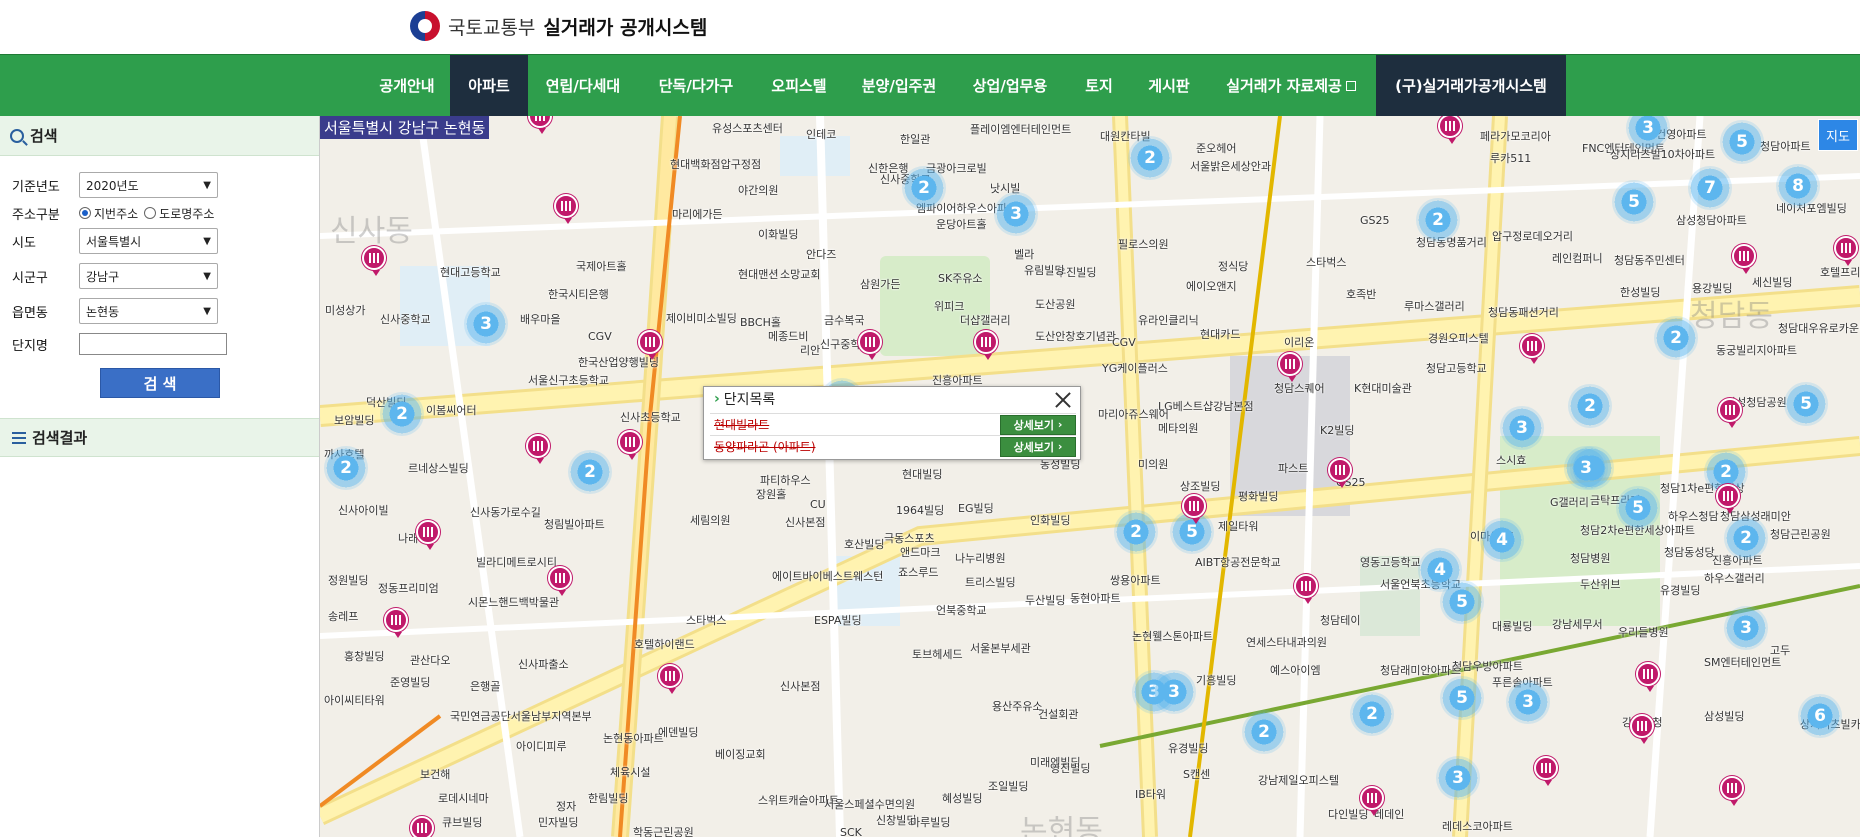 The width and height of the screenshot is (1860, 837). I want to click on nav-item-data-provision: 실거래가 자료제공, so click(1291, 85).